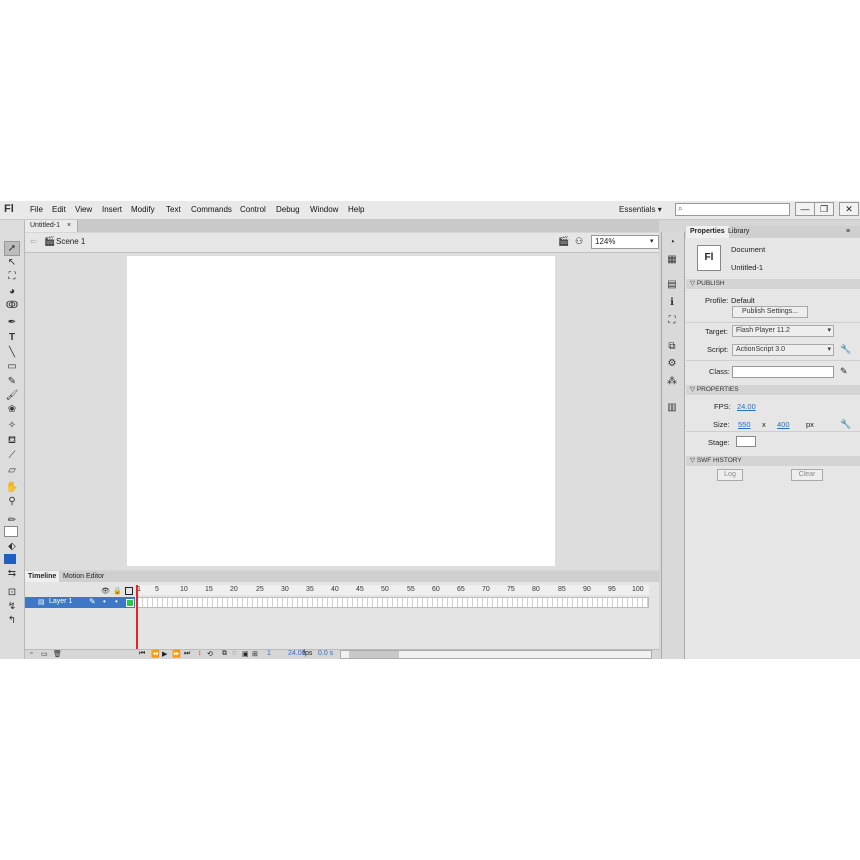  Describe the element at coordinates (137, 619) in the screenshot. I see `playhead` at that location.